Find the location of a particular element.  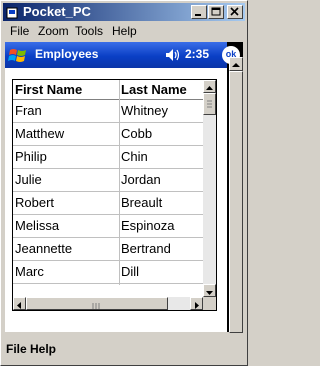

grid-horizontal-scrollbar is located at coordinates (108, 303).